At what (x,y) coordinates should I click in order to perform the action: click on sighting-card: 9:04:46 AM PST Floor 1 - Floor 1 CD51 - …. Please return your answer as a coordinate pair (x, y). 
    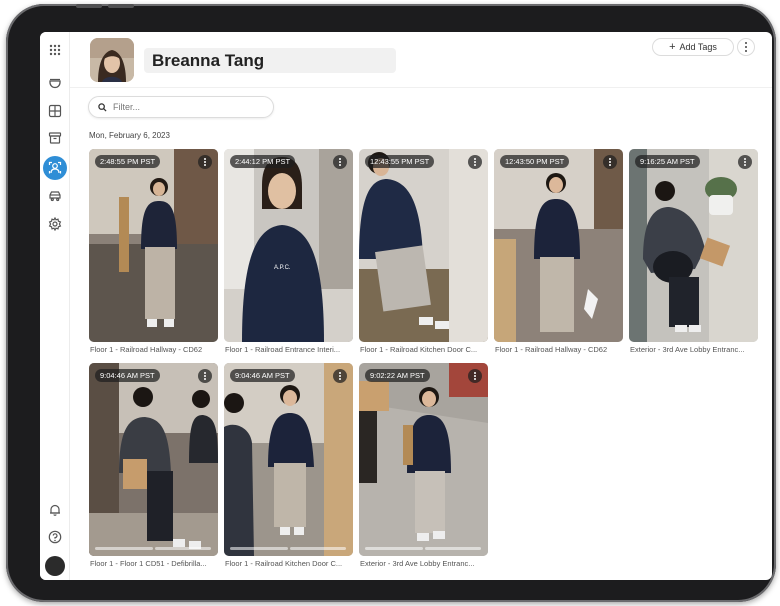
    Looking at the image, I should click on (153, 466).